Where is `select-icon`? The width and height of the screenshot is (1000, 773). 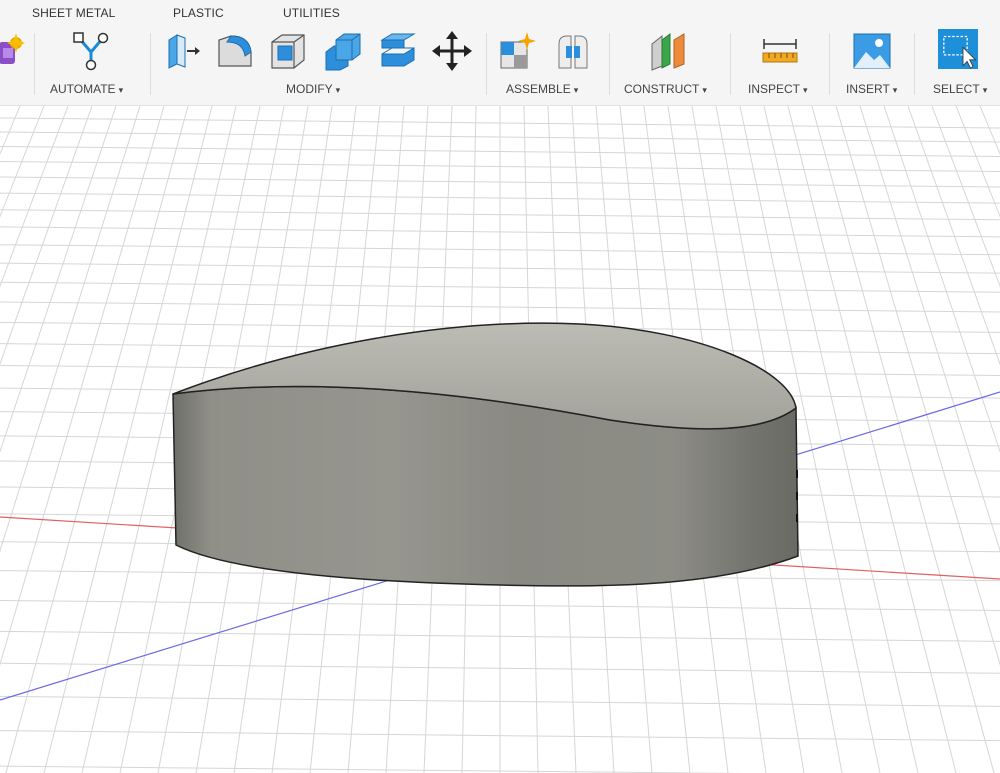
select-icon is located at coordinates (962, 52).